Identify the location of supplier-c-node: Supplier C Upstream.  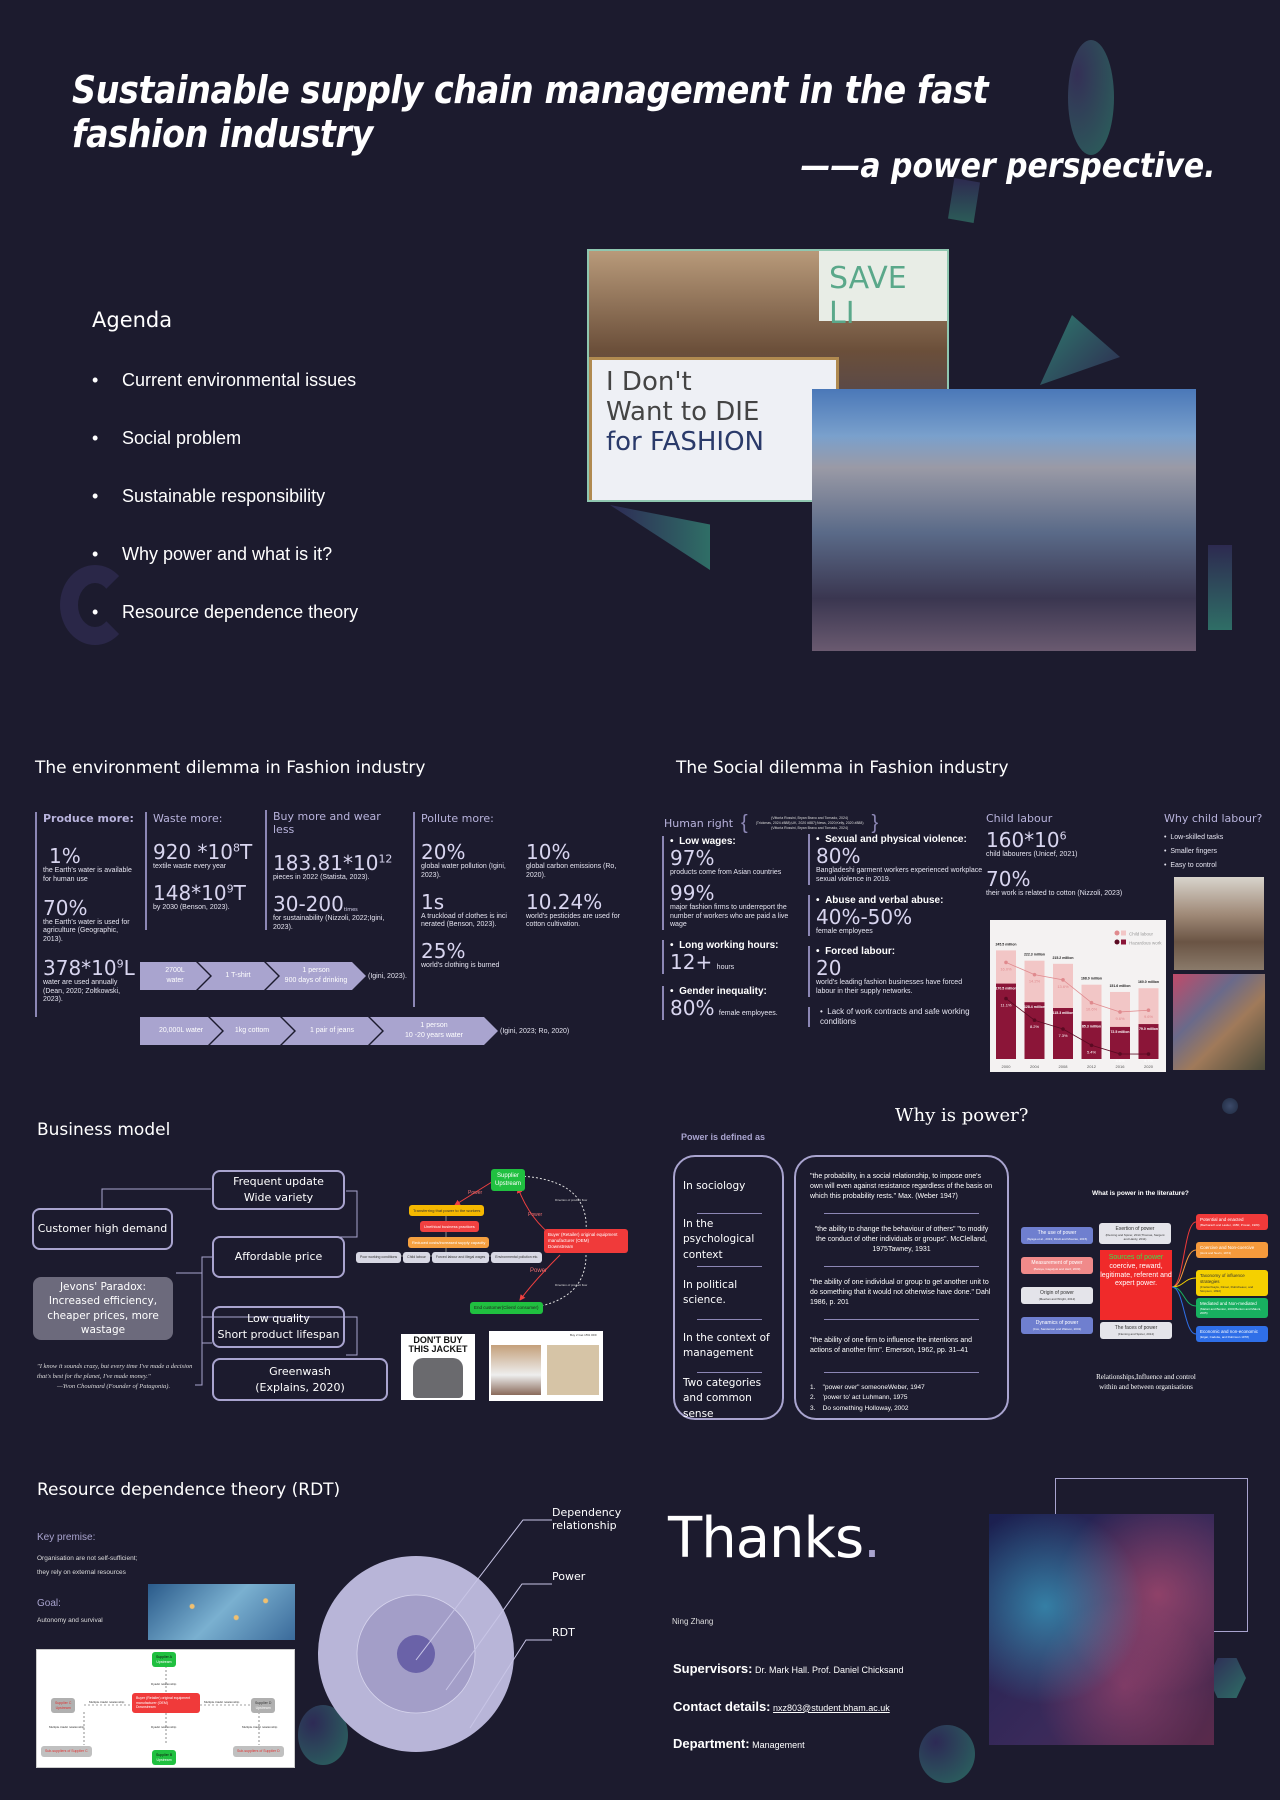
(63, 1706).